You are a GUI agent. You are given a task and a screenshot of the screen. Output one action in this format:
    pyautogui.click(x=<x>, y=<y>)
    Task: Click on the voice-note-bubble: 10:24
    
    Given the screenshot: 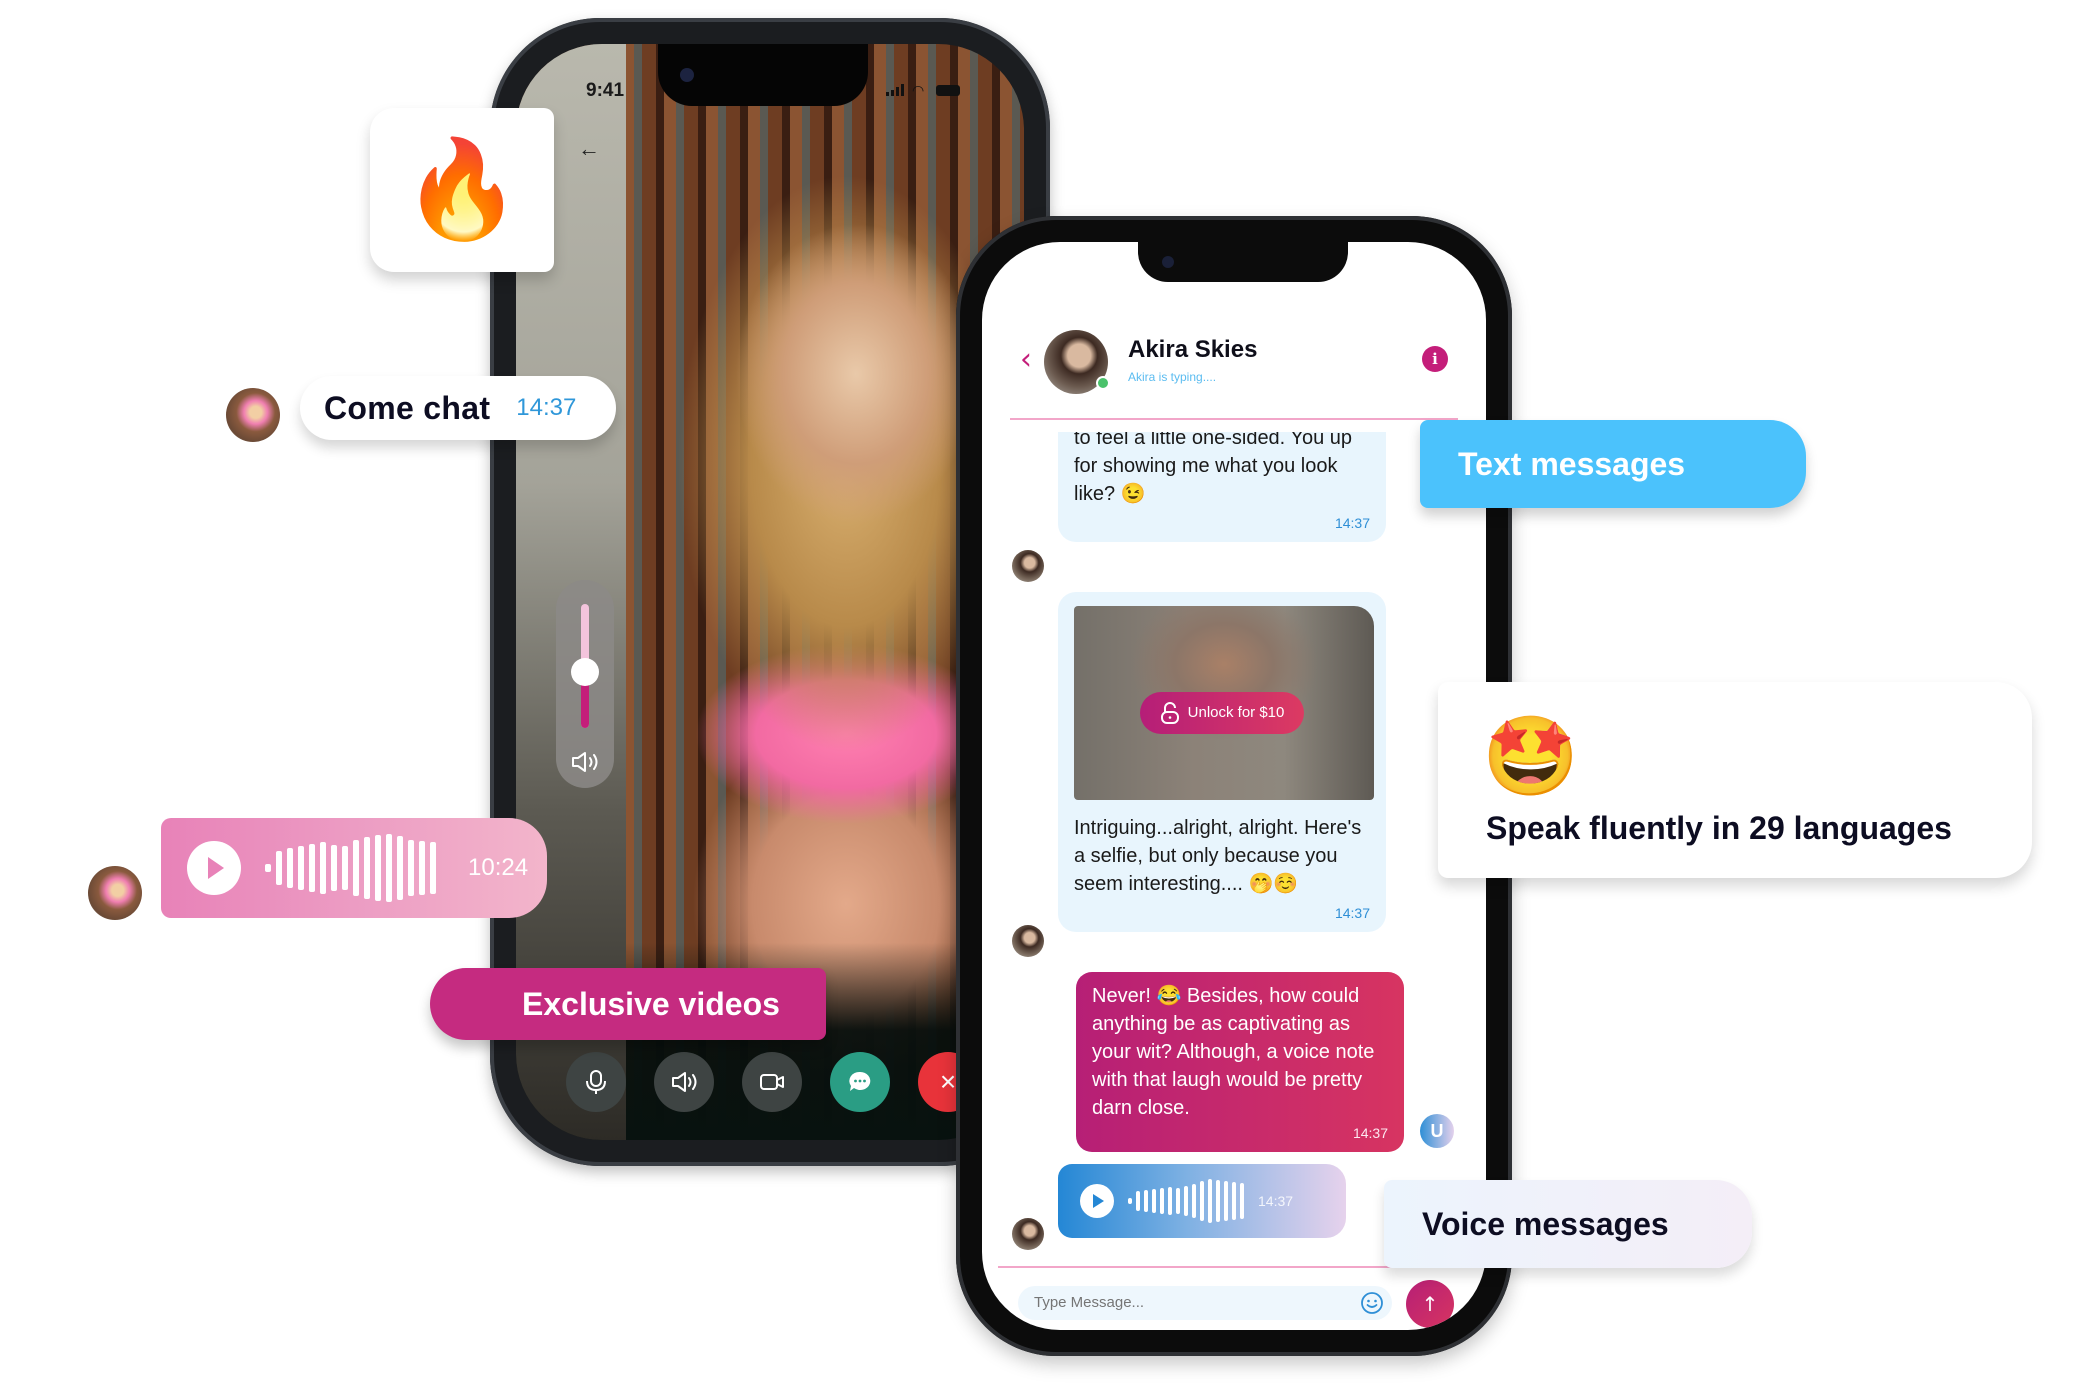 What is the action you would take?
    pyautogui.click(x=354, y=868)
    